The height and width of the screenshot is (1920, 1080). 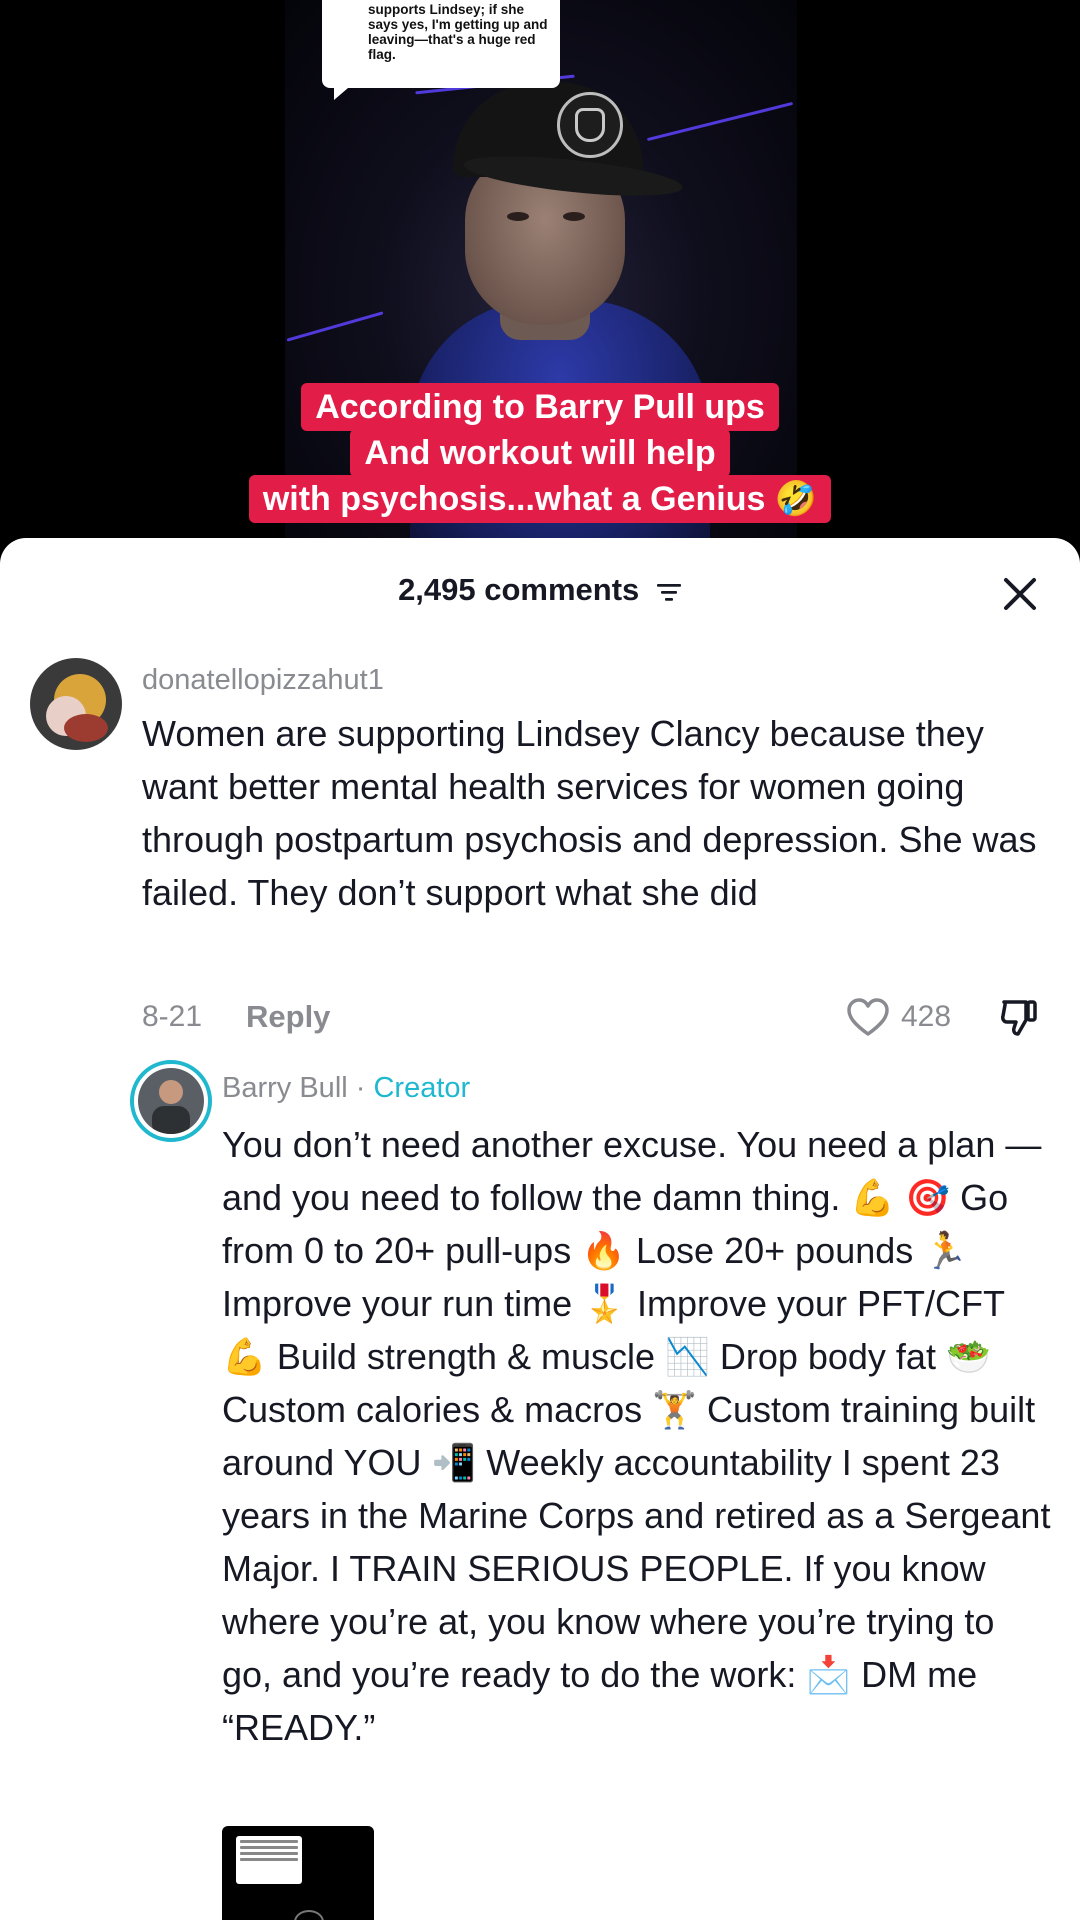 I want to click on raiders-logo, so click(x=590, y=125).